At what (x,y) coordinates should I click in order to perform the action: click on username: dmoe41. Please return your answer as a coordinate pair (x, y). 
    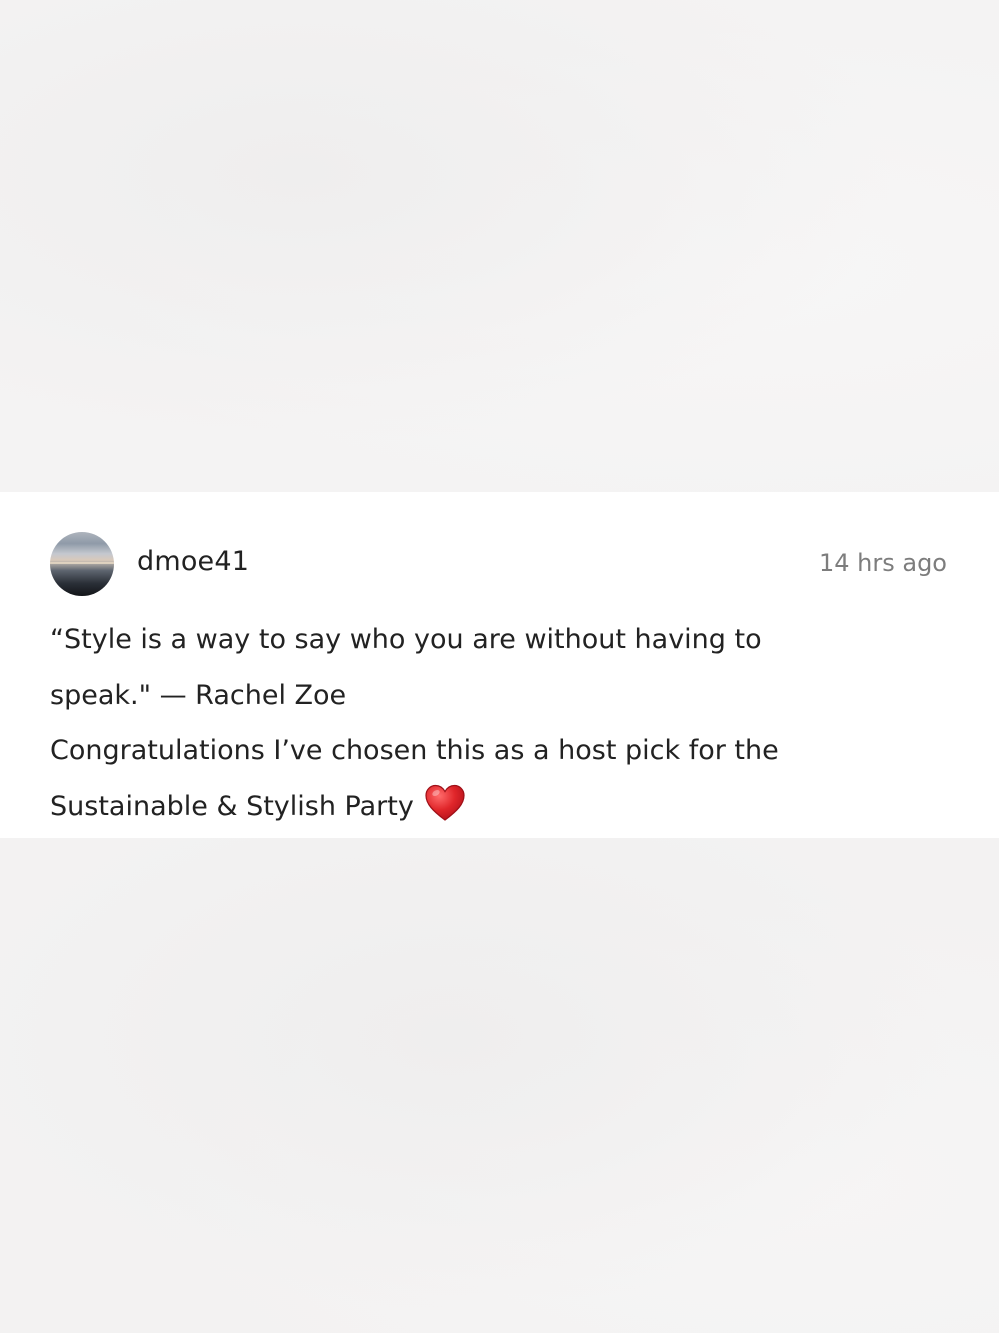
    Looking at the image, I should click on (193, 561).